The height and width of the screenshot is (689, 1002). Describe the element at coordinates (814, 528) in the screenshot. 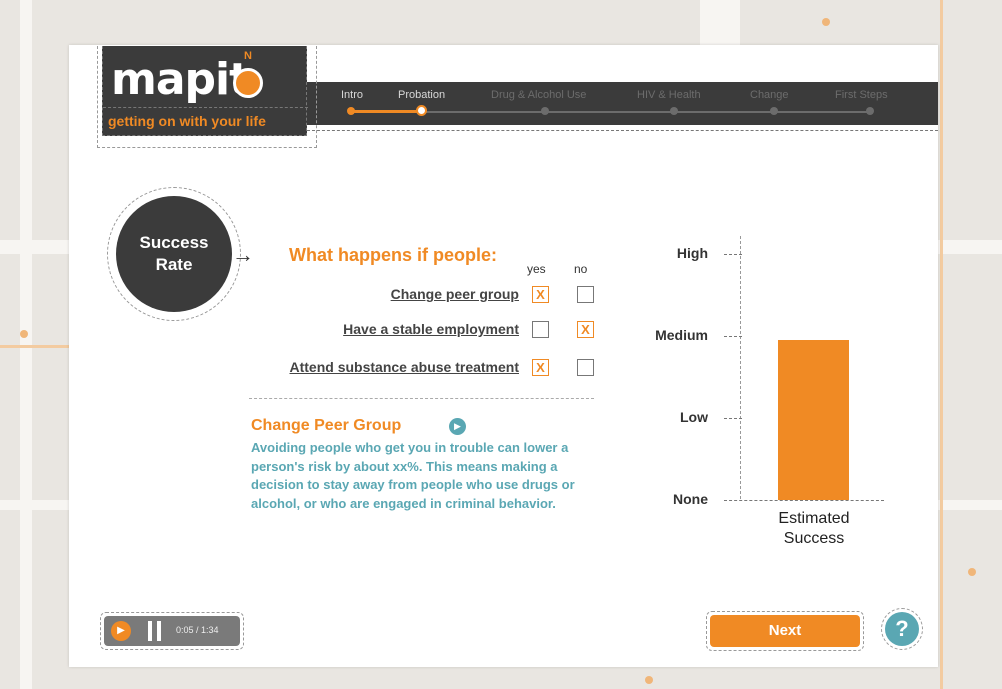

I see `bar-label-estimated-success: Estimated Success` at that location.